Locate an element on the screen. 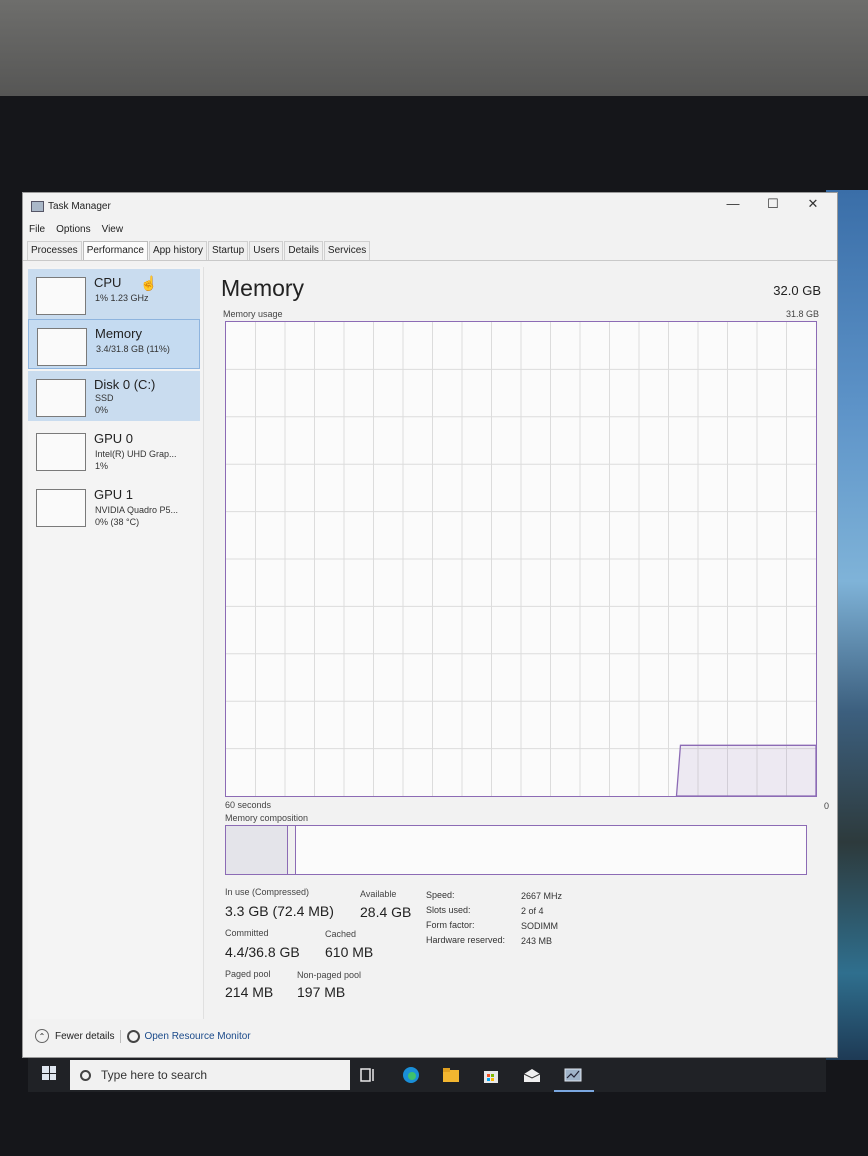 The image size is (868, 1156). slots-used-label: Slots used: is located at coordinates (448, 910).